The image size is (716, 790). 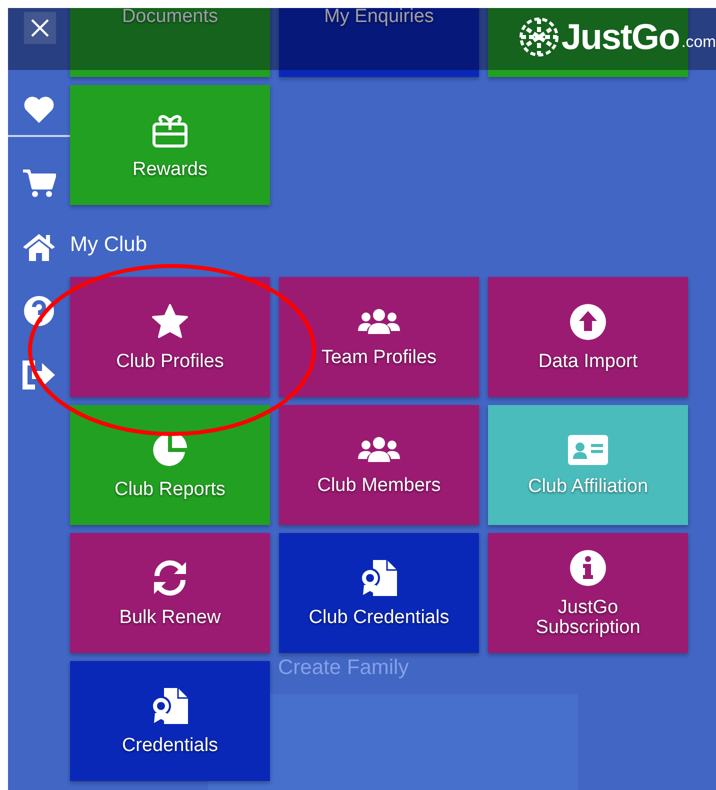 What do you see at coordinates (379, 465) in the screenshot?
I see `menu-tile: Club Members` at bounding box center [379, 465].